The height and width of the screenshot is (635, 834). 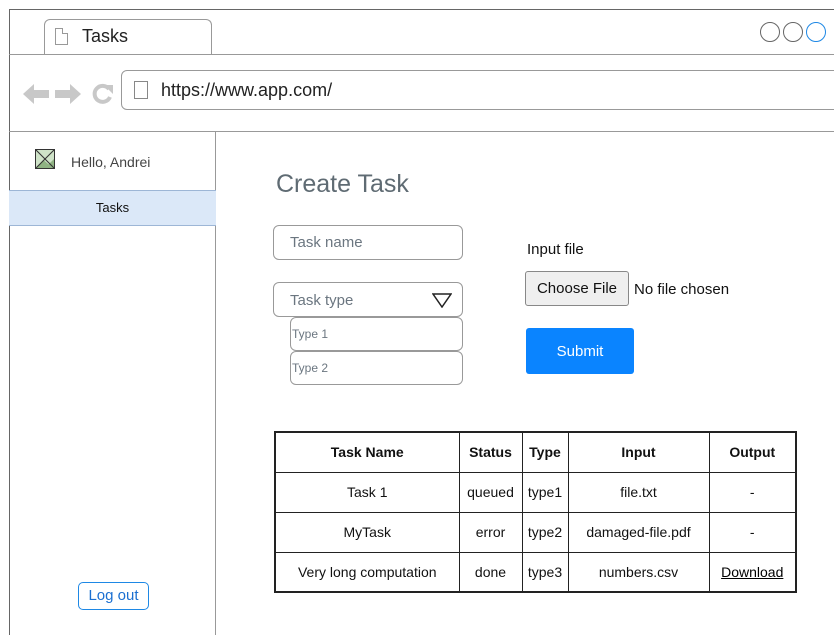 What do you see at coordinates (246, 90) in the screenshot?
I see `url-text: https://www.app.com/` at bounding box center [246, 90].